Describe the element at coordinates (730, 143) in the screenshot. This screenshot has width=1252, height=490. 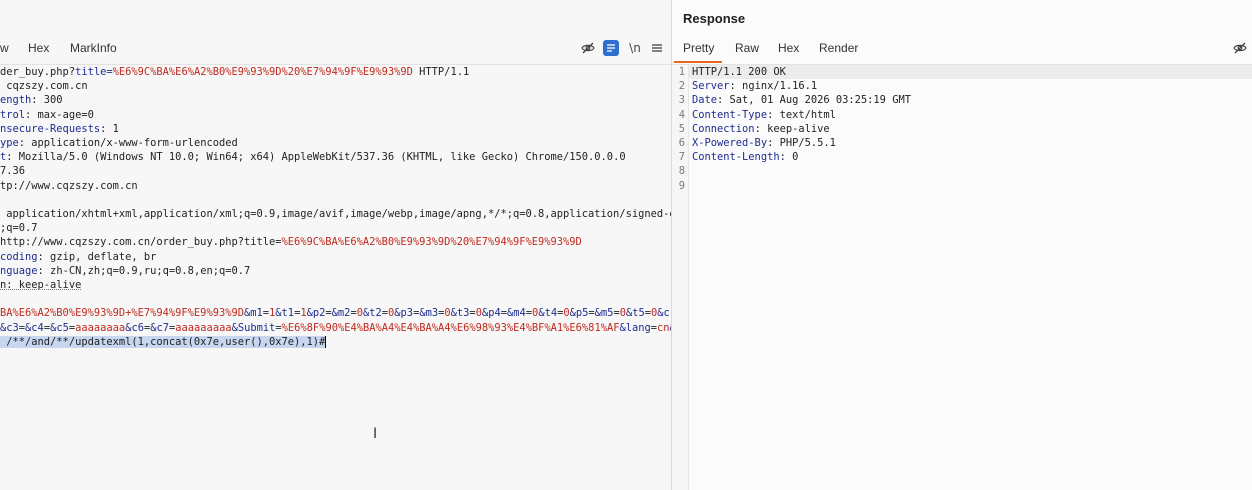
I see `code-token: X-Powered-By` at that location.